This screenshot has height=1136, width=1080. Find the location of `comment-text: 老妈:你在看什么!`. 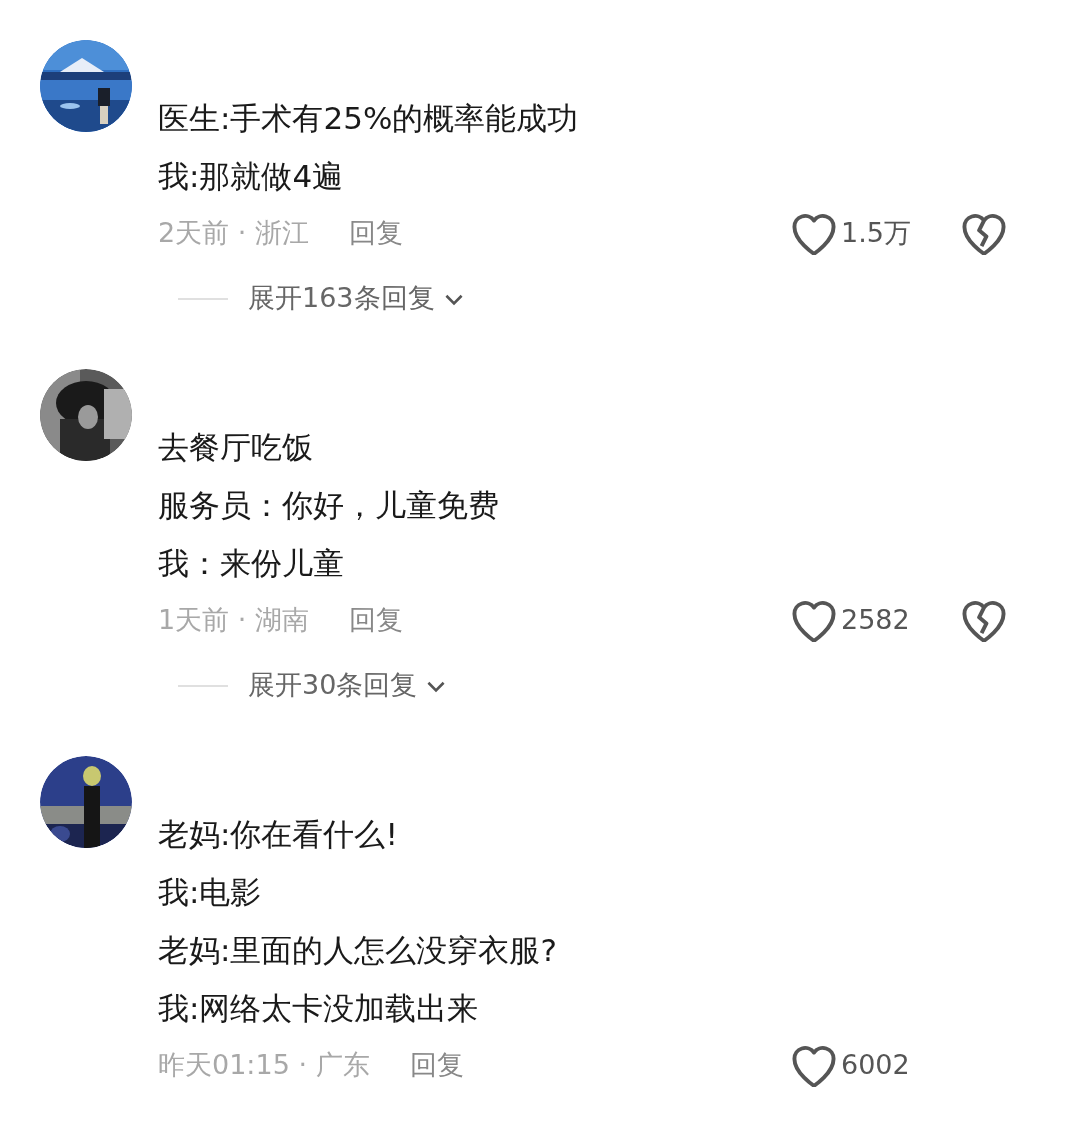

comment-text: 老妈:你在看什么! is located at coordinates (278, 834).